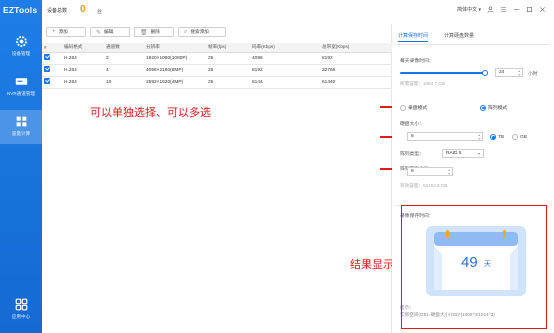 The width and height of the screenshot is (554, 333). I want to click on sidebar-item-device-management: 设备管理, so click(21, 47).